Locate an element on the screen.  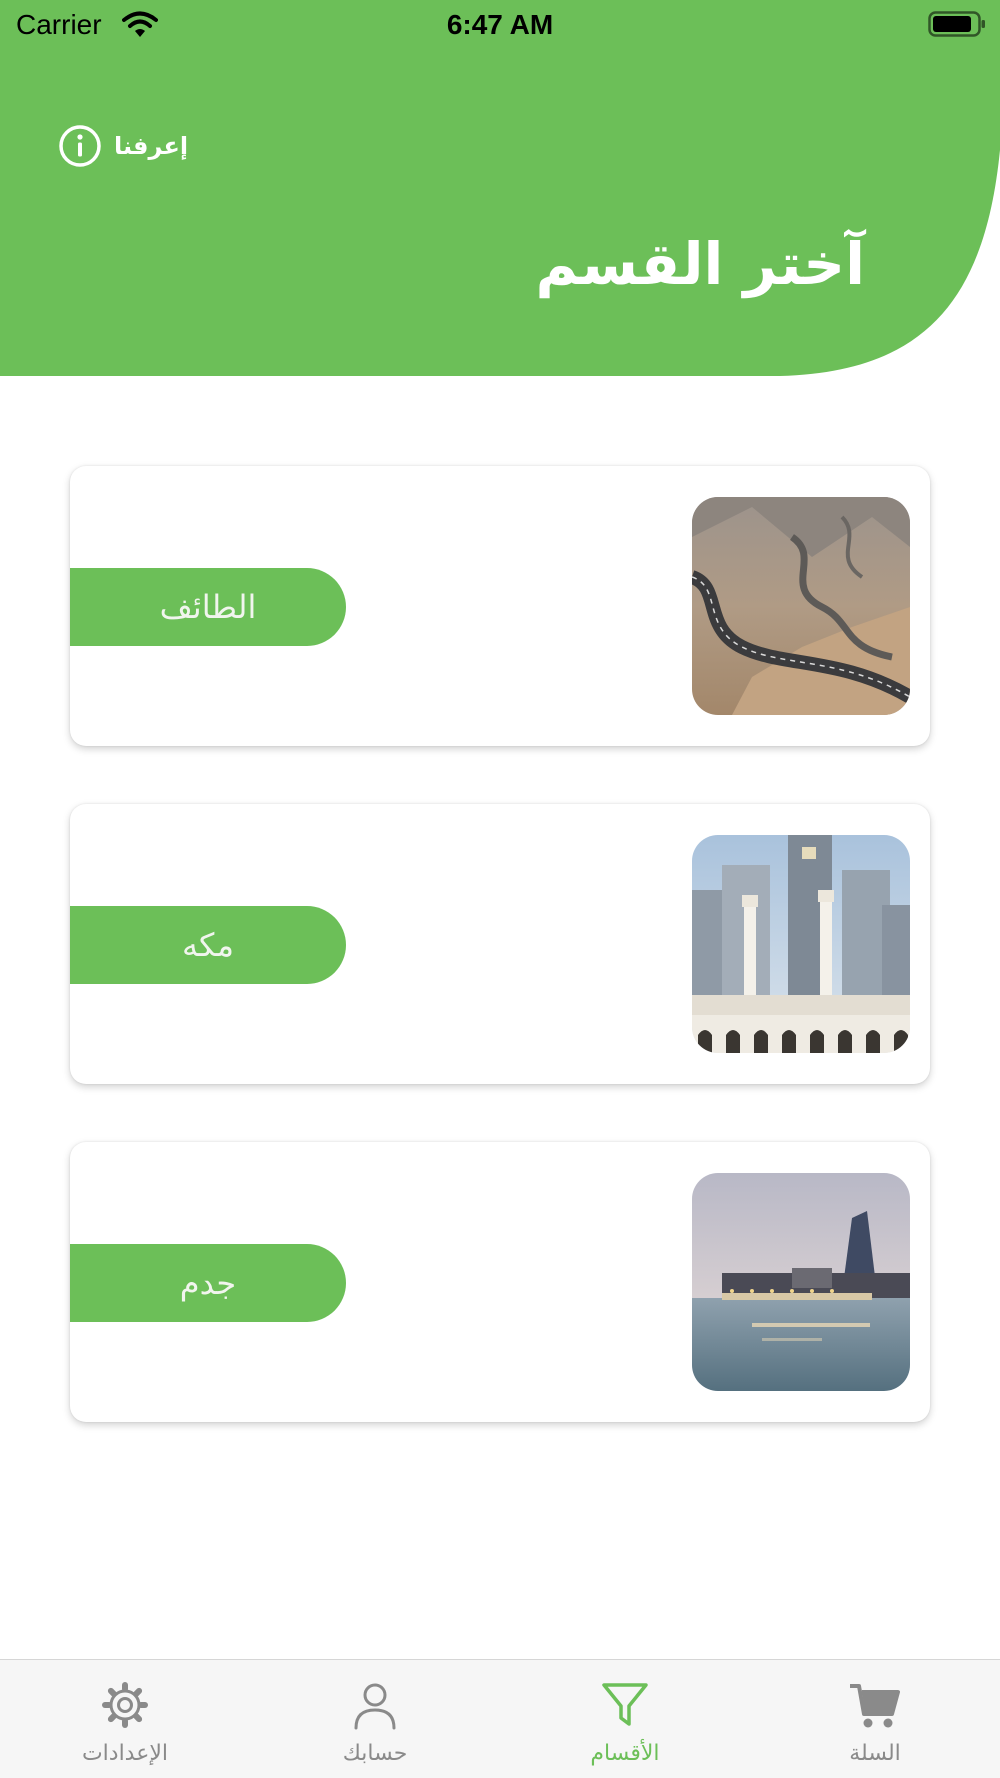
tab-account-label: حسابك is located at coordinates (375, 1753).